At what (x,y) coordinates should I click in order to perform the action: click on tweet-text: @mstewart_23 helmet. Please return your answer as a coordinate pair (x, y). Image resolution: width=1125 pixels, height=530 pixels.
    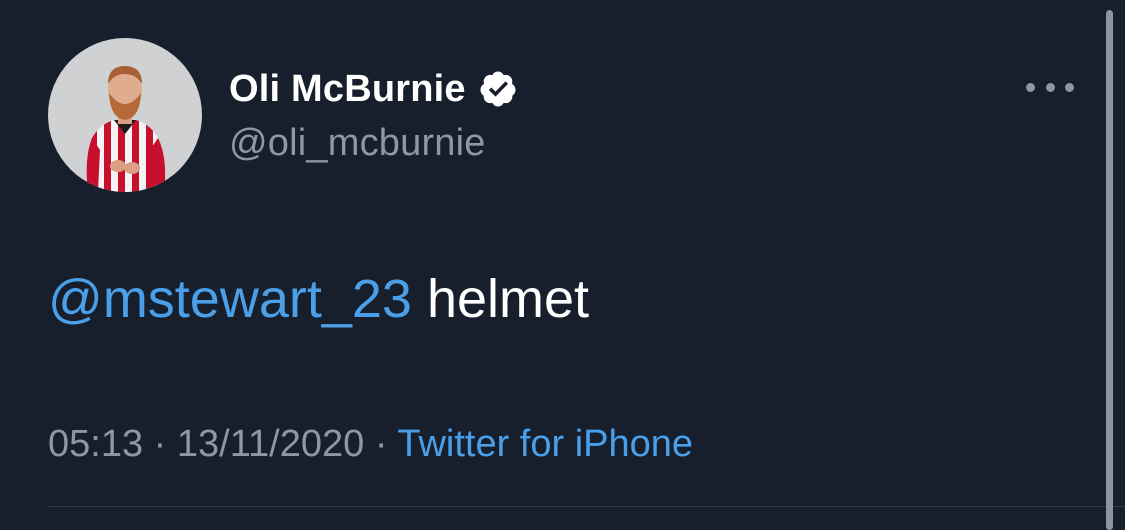
    Looking at the image, I should click on (318, 299).